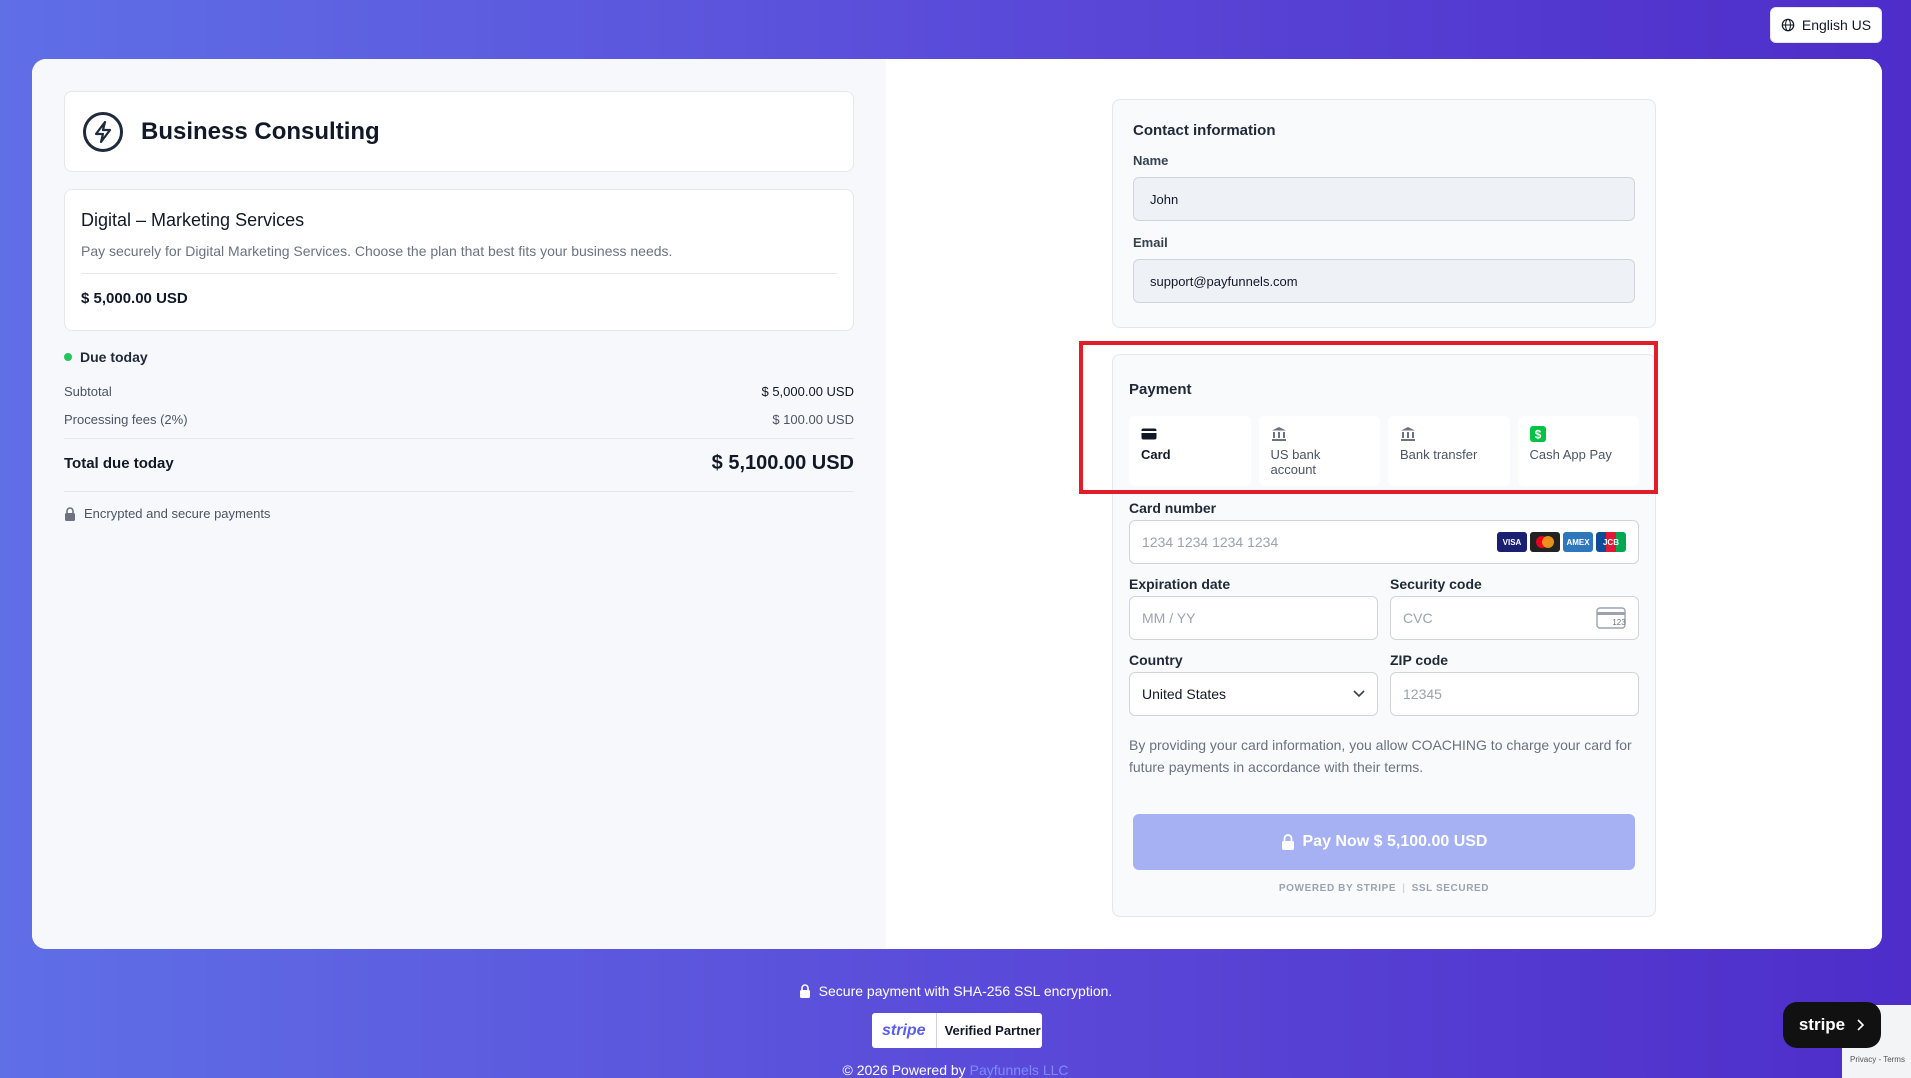  Describe the element at coordinates (813, 419) in the screenshot. I see `fees-value: $ 100.00 USD` at that location.